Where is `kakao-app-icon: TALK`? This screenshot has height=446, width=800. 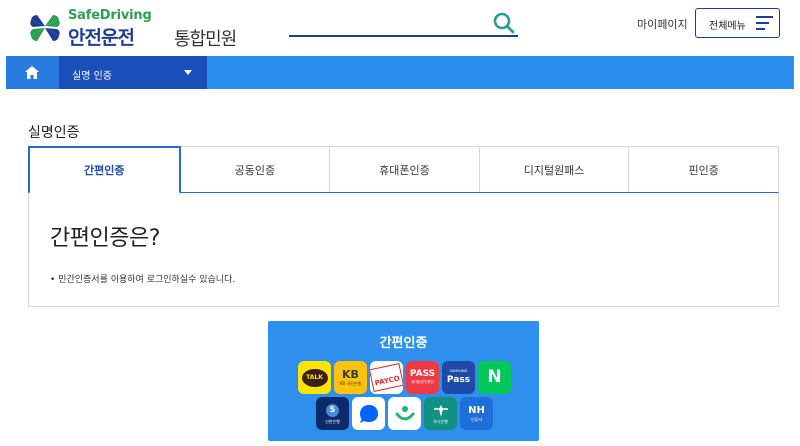
kakao-app-icon: TALK is located at coordinates (314, 377).